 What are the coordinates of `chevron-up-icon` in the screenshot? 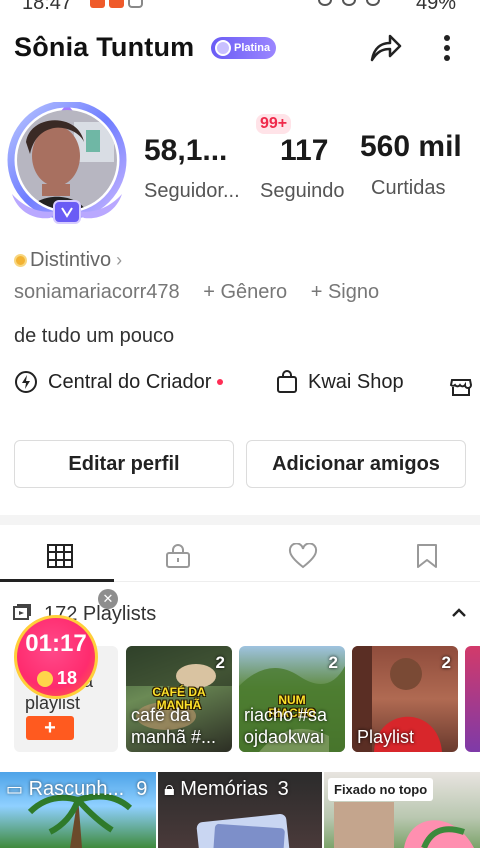 It's located at (459, 613).